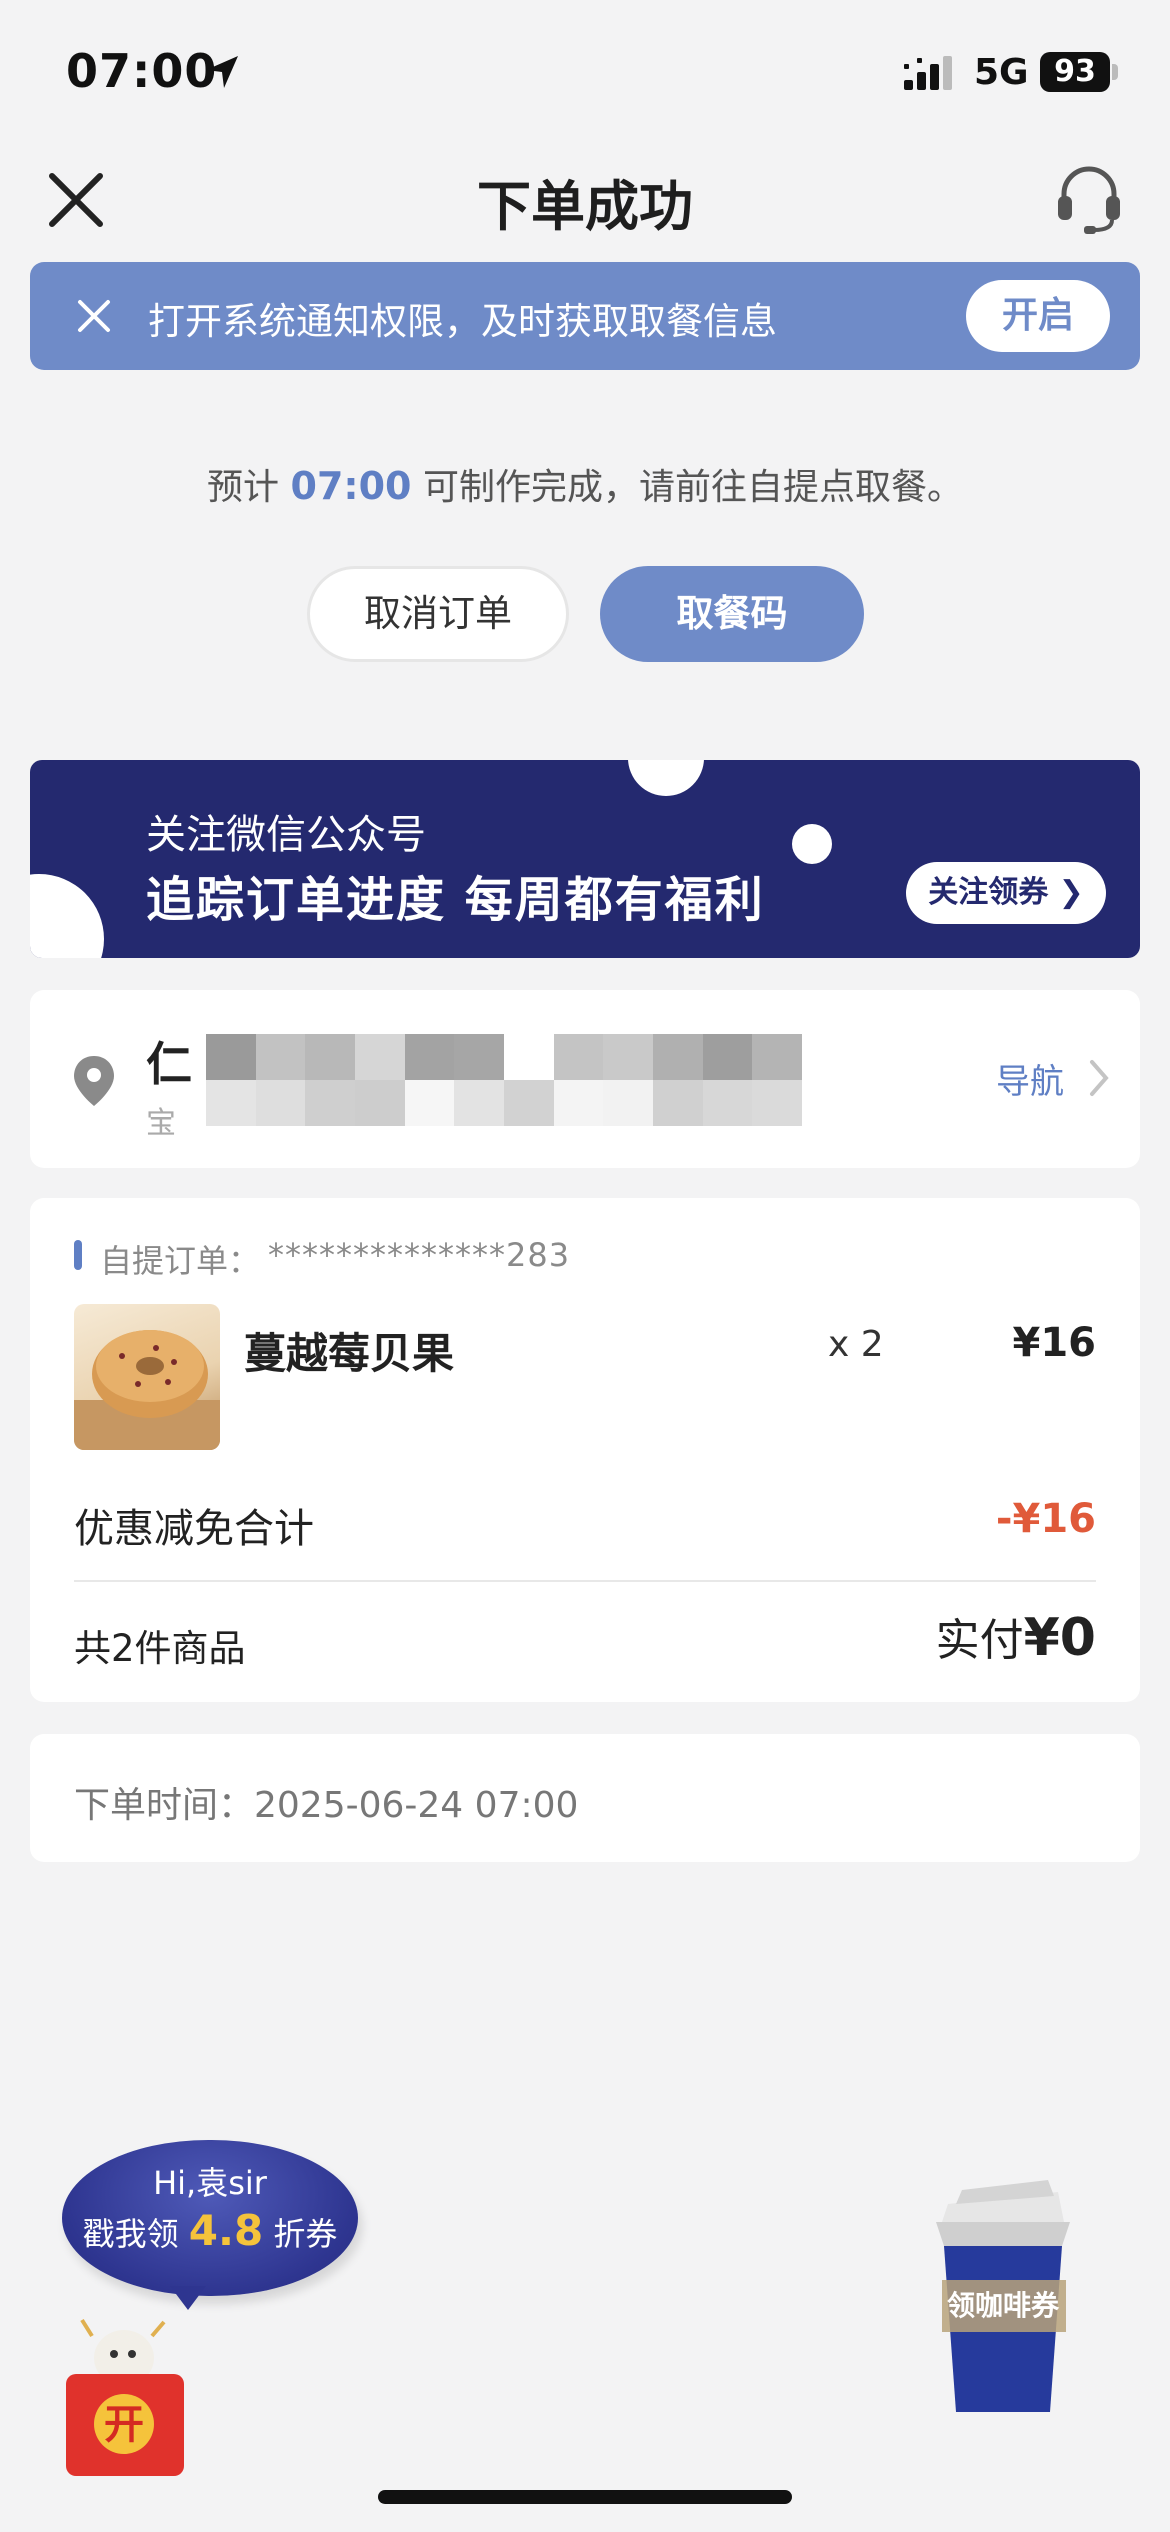  Describe the element at coordinates (180, 1261) in the screenshot. I see `order-type-label: 自提订单：` at that location.